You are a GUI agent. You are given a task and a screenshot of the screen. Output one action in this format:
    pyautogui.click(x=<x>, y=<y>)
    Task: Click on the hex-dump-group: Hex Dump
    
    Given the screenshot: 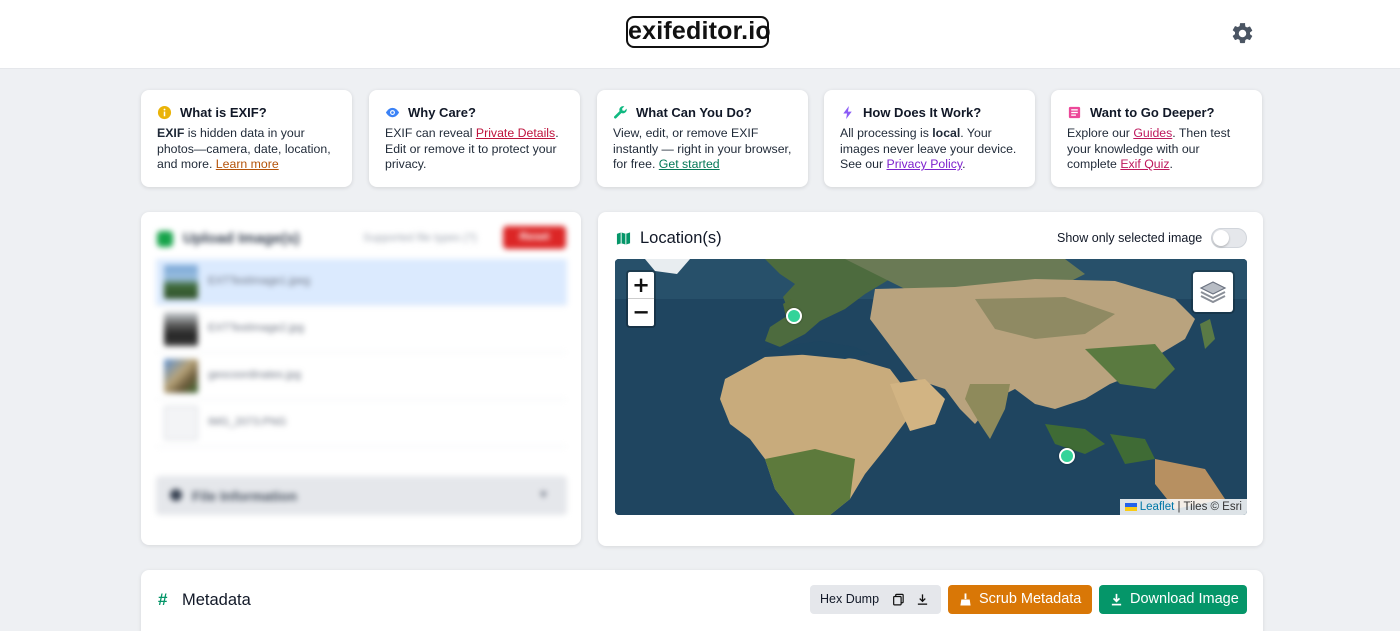 What is the action you would take?
    pyautogui.click(x=875, y=599)
    